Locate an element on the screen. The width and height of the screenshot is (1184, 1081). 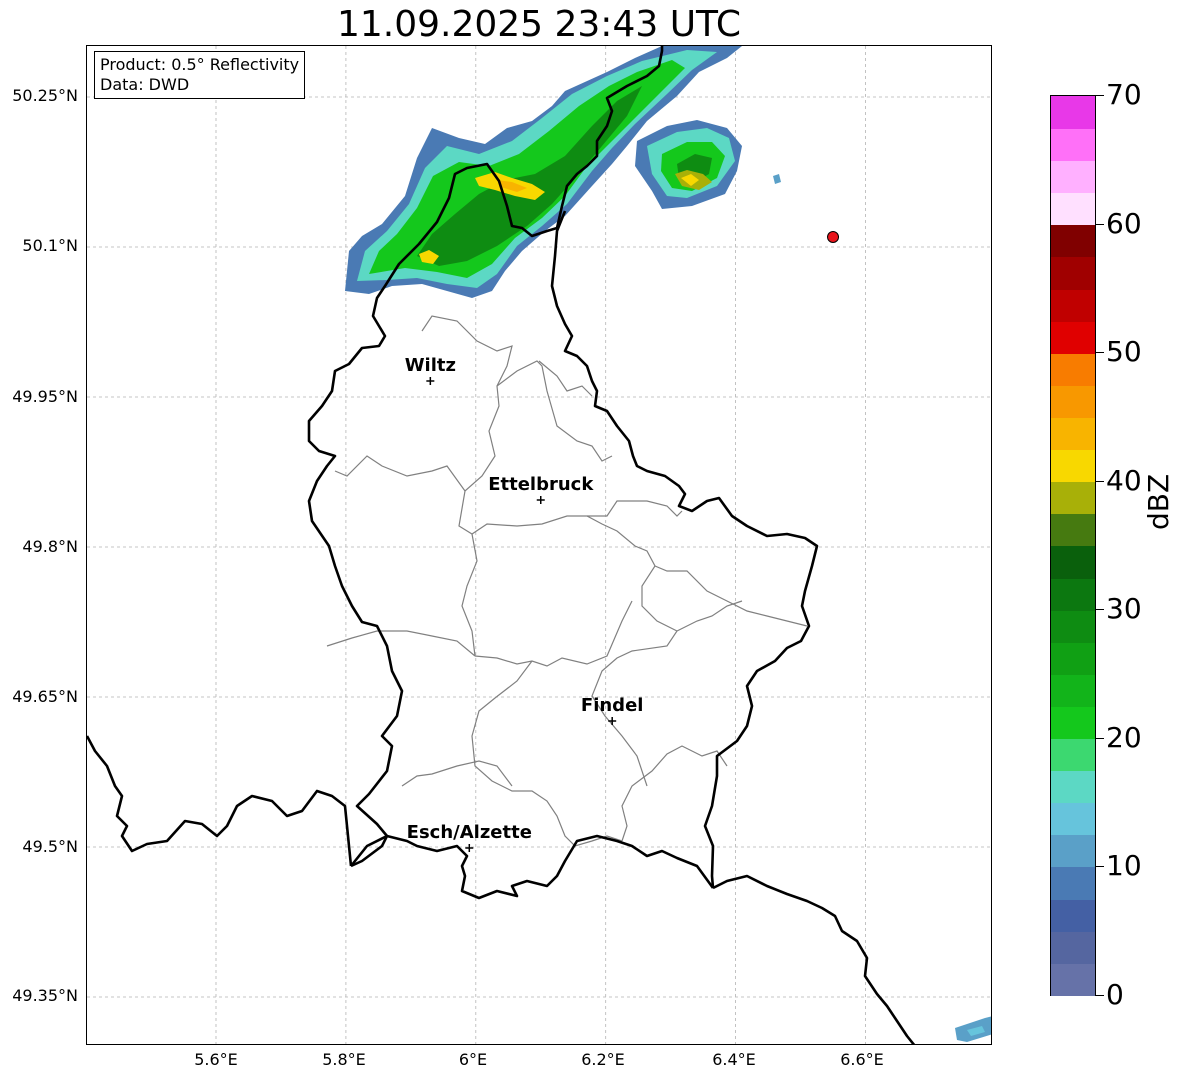
product-info-box: Product: 0.5° Reflectivity Data: DWD is located at coordinates (200, 75).